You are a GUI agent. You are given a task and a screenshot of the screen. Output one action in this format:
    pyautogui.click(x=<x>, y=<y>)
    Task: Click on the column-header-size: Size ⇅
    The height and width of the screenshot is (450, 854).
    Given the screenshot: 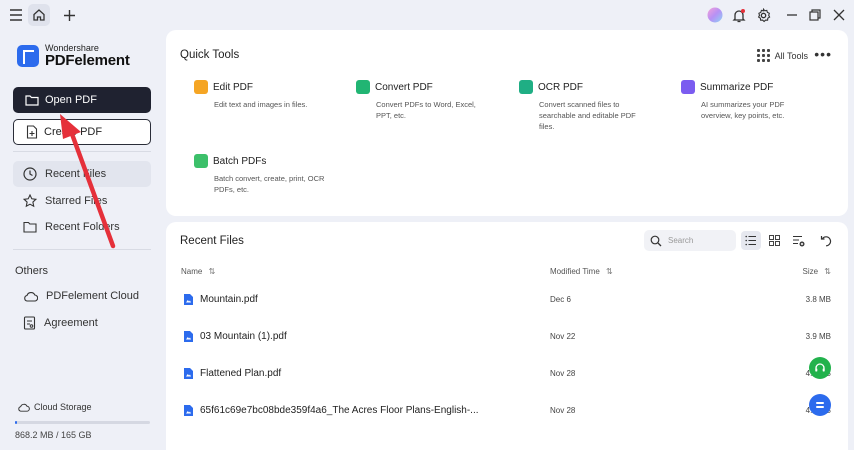 What is the action you would take?
    pyautogui.click(x=817, y=271)
    